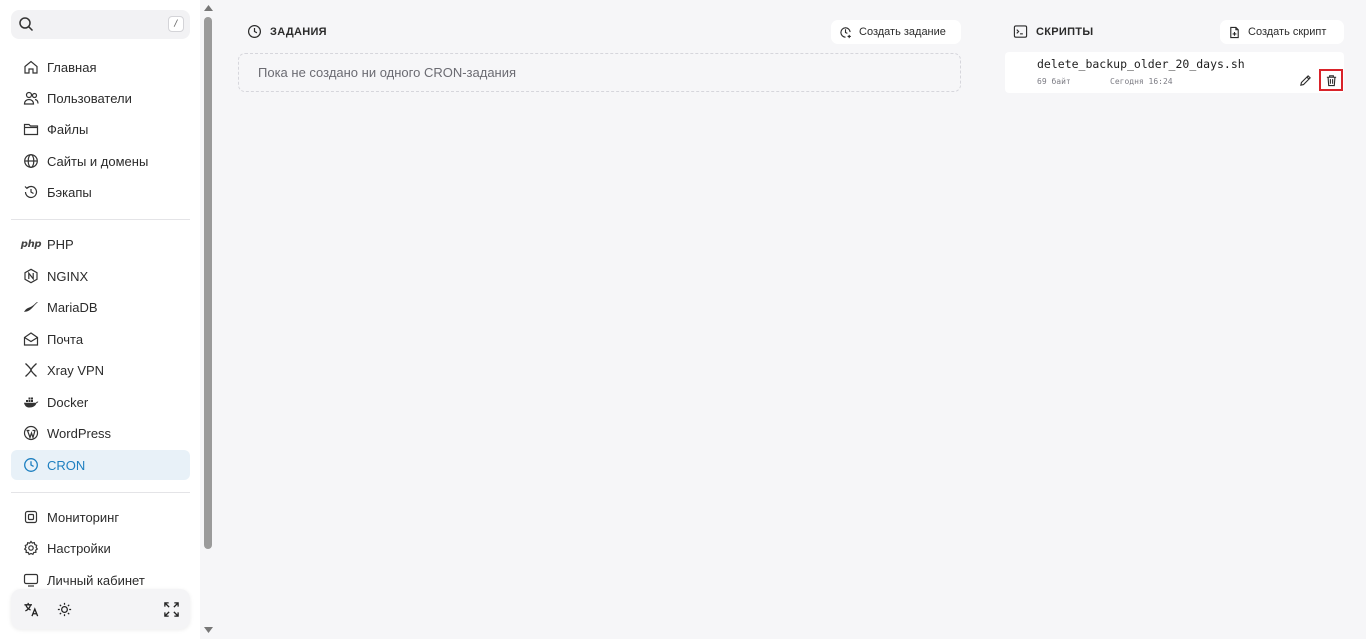  Describe the element at coordinates (298, 31) in the screenshot. I see `tasks-title: ЗАДАНИЯ` at that location.